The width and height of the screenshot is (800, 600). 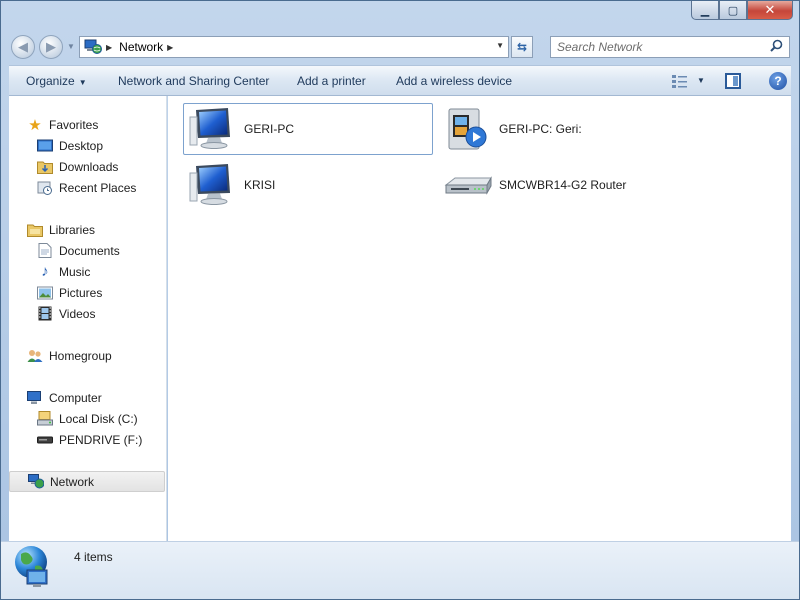 I want to click on libraries-icon, so click(x=35, y=230).